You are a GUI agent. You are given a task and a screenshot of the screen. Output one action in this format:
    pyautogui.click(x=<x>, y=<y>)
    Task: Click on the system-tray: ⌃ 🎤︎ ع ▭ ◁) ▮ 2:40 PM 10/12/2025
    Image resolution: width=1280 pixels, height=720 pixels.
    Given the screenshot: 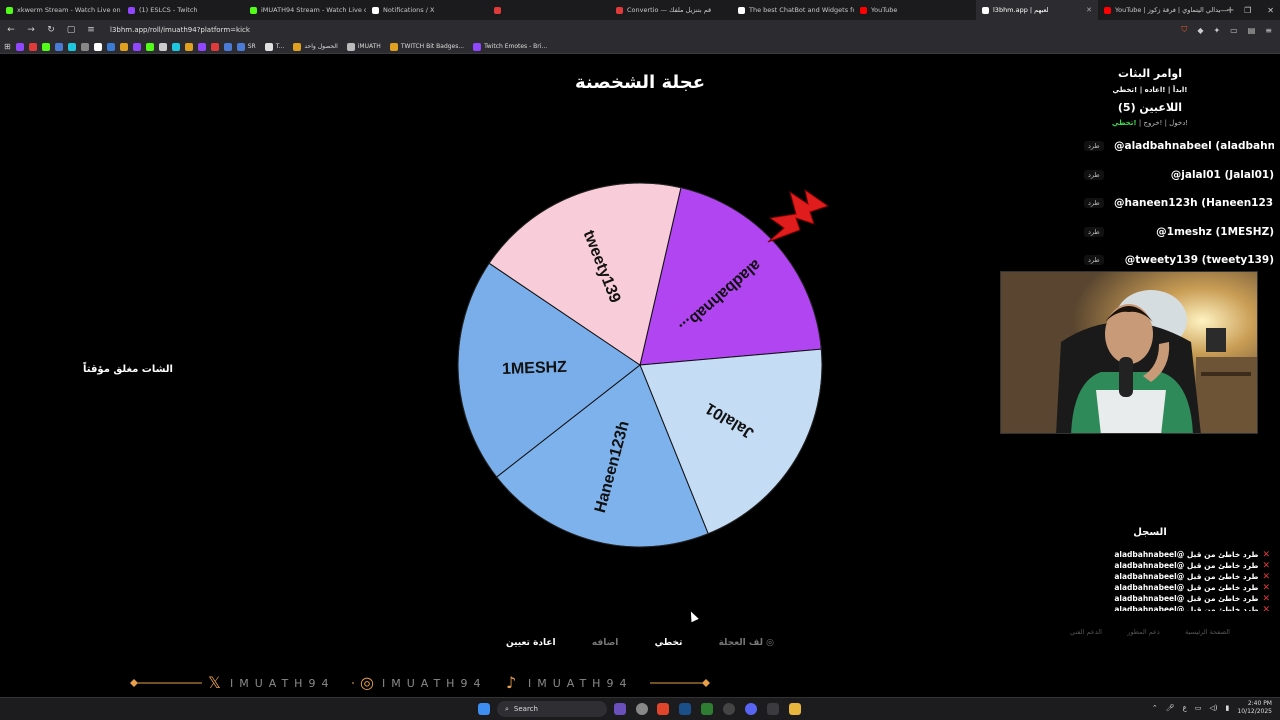 What is the action you would take?
    pyautogui.click(x=1212, y=708)
    